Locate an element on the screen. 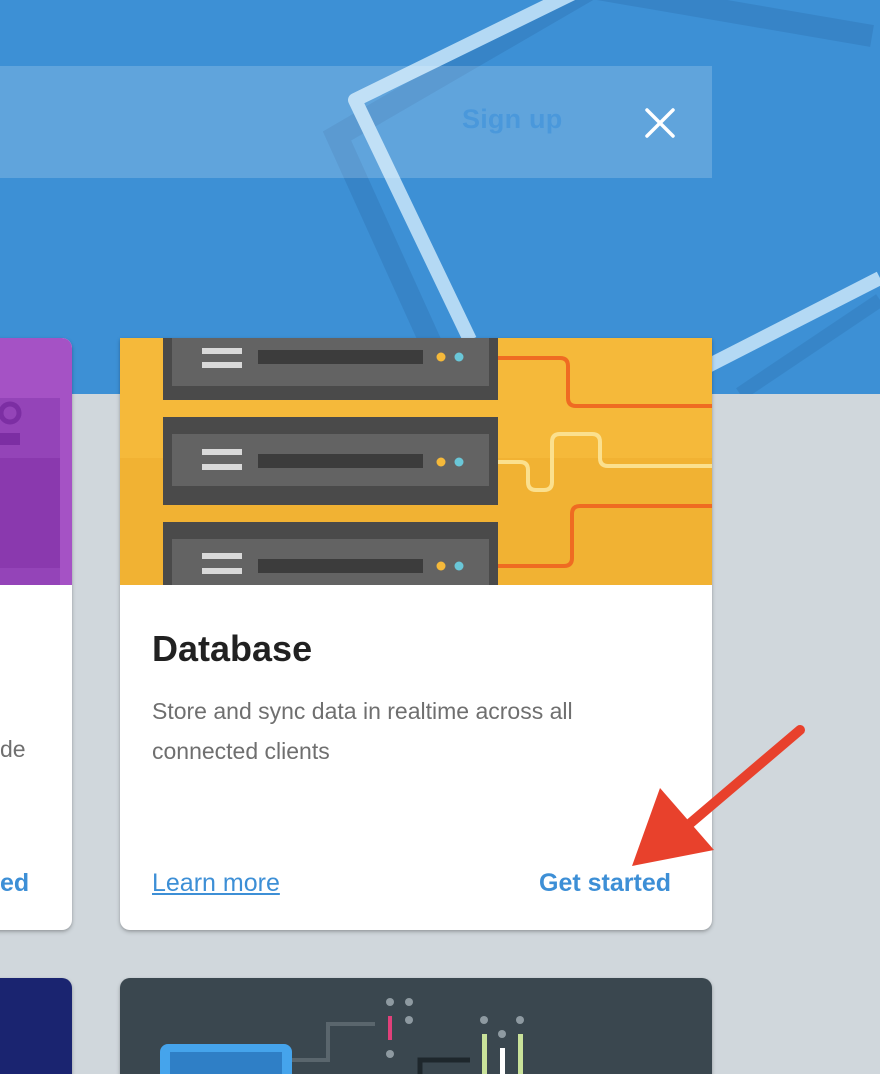 The width and height of the screenshot is (880, 1074). bottom-card is located at coordinates (416, 1026).